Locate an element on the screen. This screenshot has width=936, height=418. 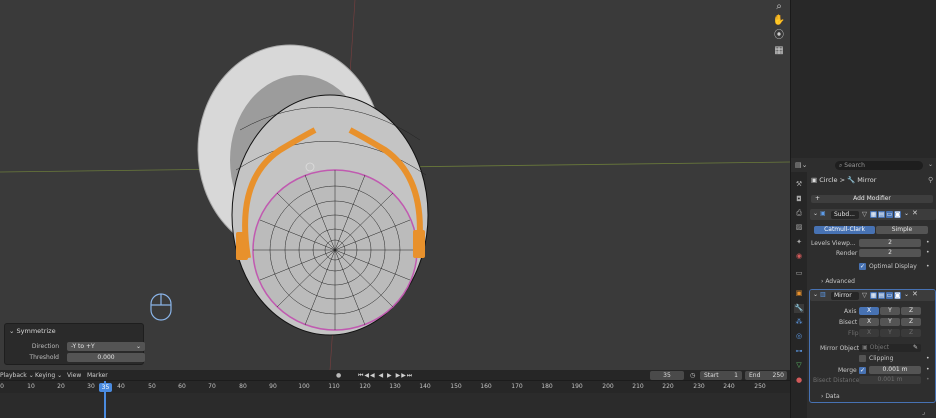
axis-y-toggle: Y is located at coordinates (890, 311).